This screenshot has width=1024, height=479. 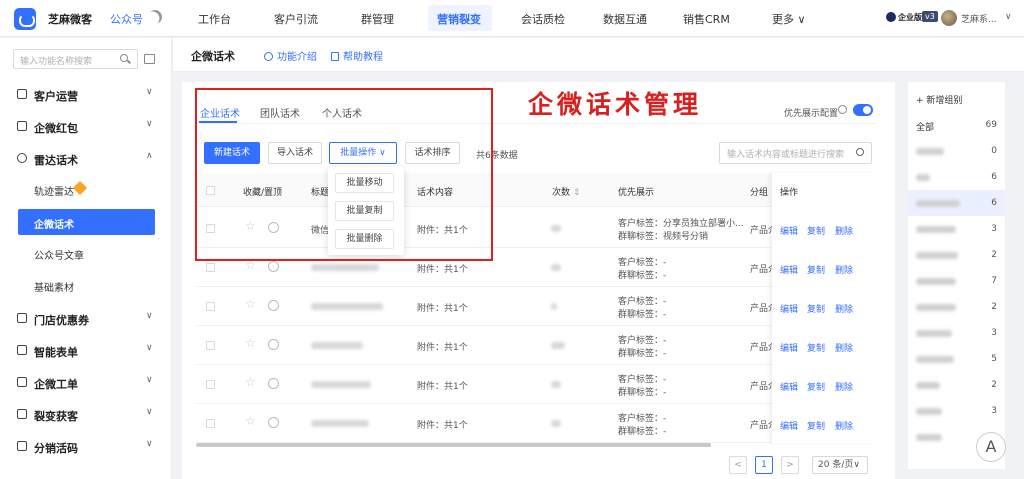 What do you see at coordinates (863, 110) in the screenshot?
I see `priority-config-toggle` at bounding box center [863, 110].